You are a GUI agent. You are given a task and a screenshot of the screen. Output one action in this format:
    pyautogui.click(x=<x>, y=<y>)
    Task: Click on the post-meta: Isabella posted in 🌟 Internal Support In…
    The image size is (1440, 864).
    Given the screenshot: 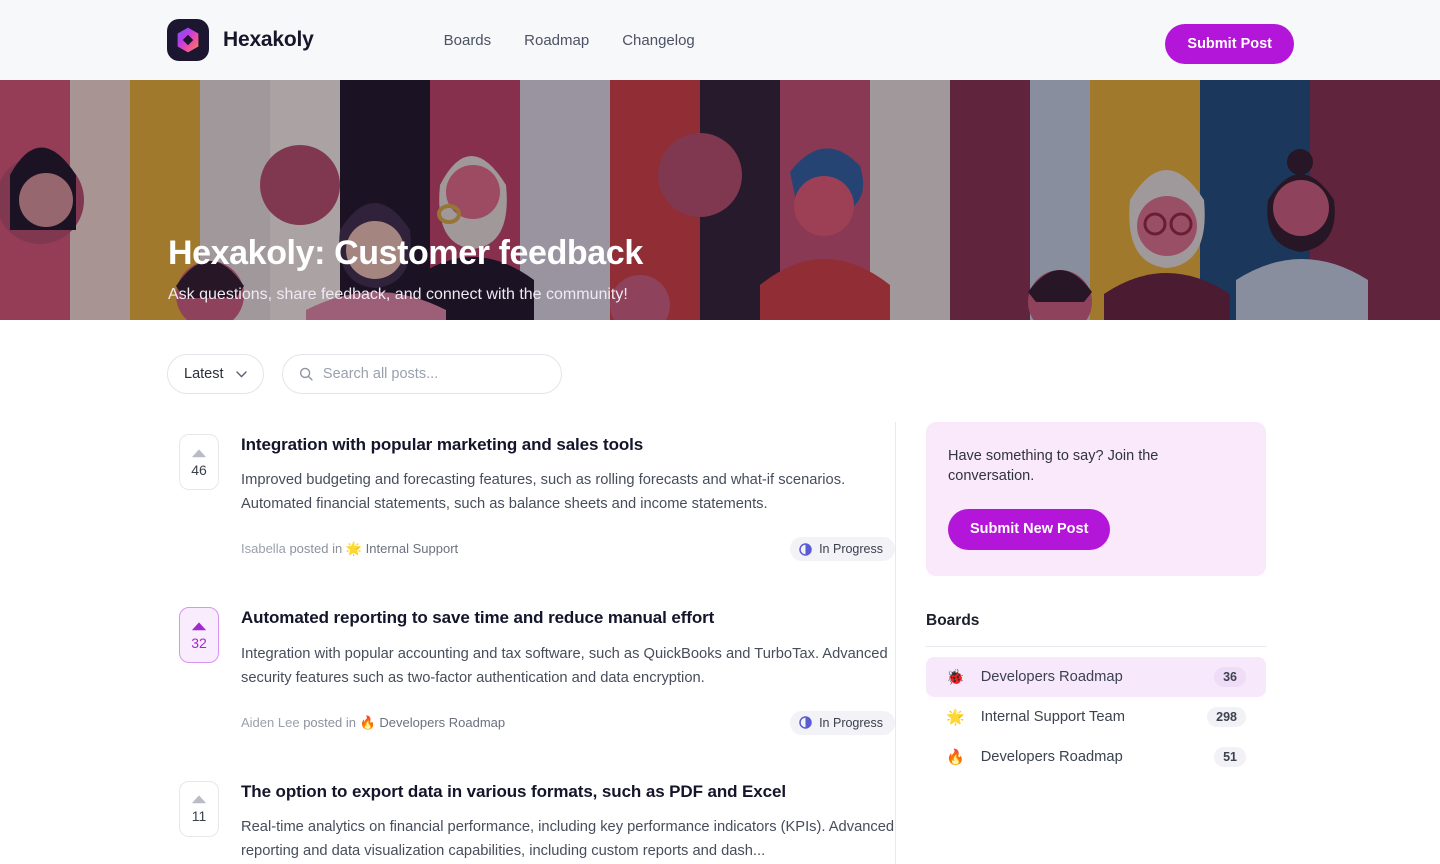 What is the action you would take?
    pyautogui.click(x=568, y=549)
    